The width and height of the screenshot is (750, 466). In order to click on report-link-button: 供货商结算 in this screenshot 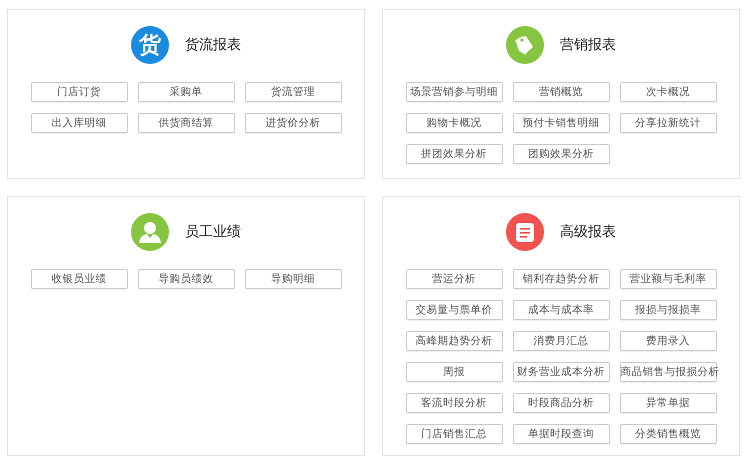, I will do `click(186, 123)`.